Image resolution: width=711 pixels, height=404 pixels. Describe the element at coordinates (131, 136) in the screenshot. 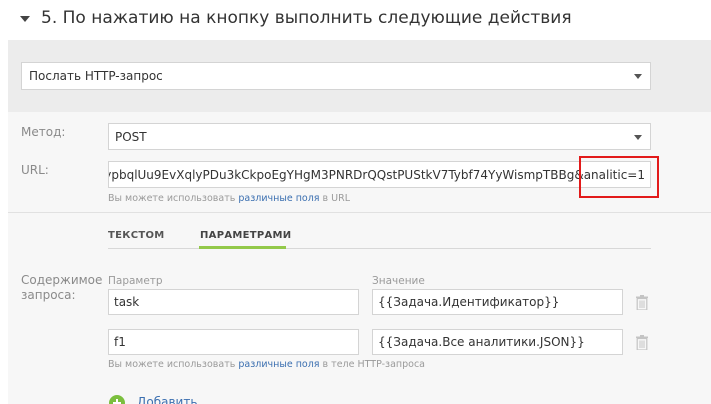

I see `method-select-value: POST` at that location.